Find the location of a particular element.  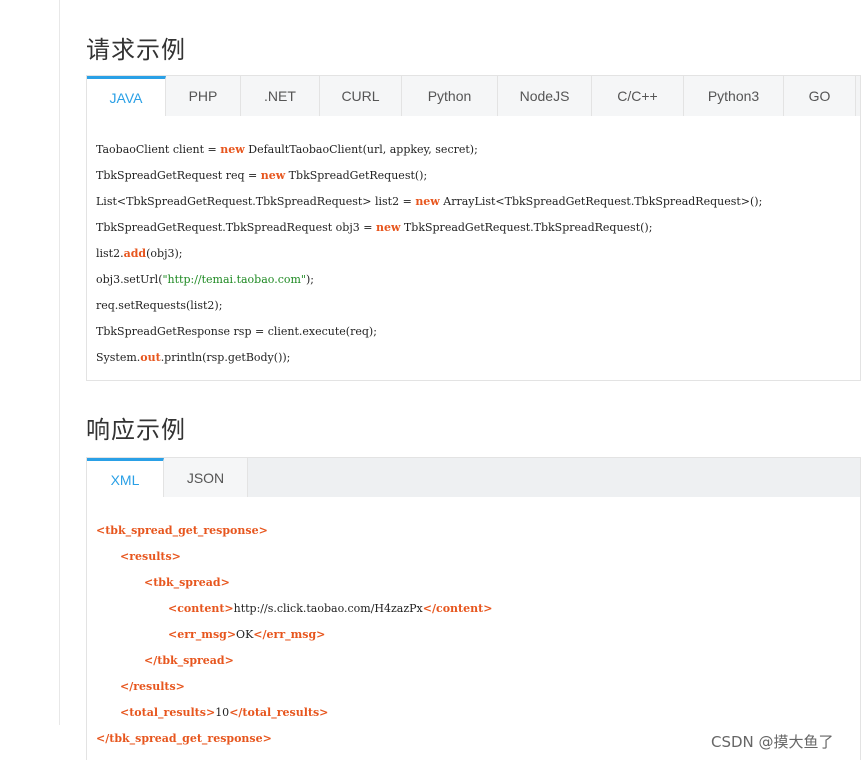

tab-python3: Python3 is located at coordinates (734, 96).